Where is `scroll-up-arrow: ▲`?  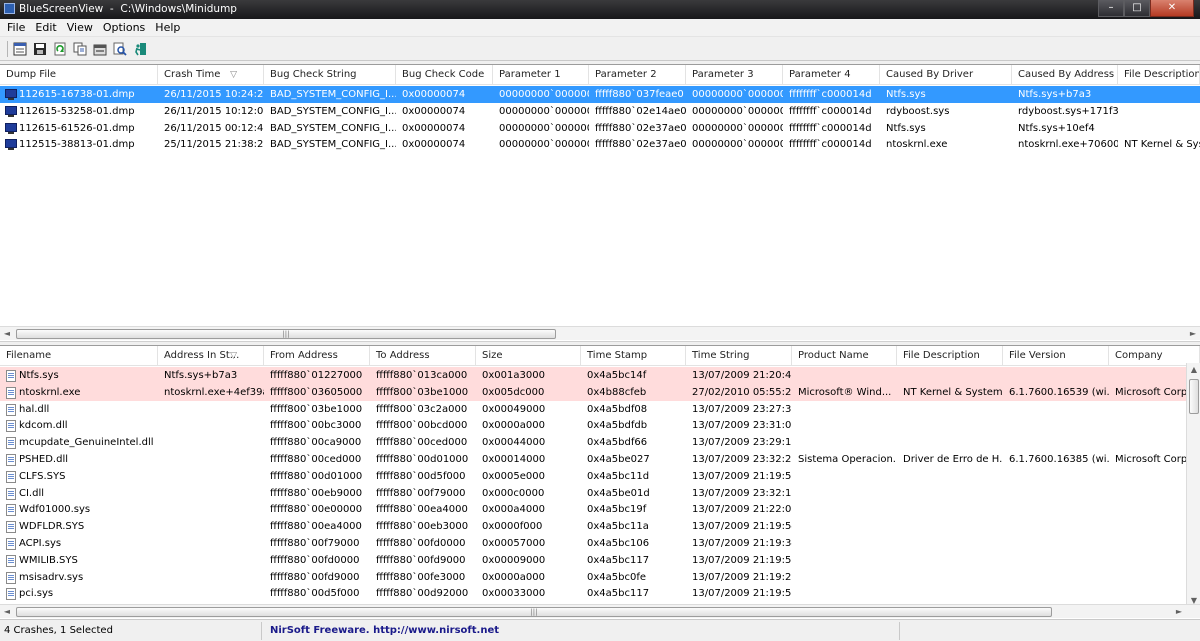 scroll-up-arrow: ▲ is located at coordinates (1193, 370).